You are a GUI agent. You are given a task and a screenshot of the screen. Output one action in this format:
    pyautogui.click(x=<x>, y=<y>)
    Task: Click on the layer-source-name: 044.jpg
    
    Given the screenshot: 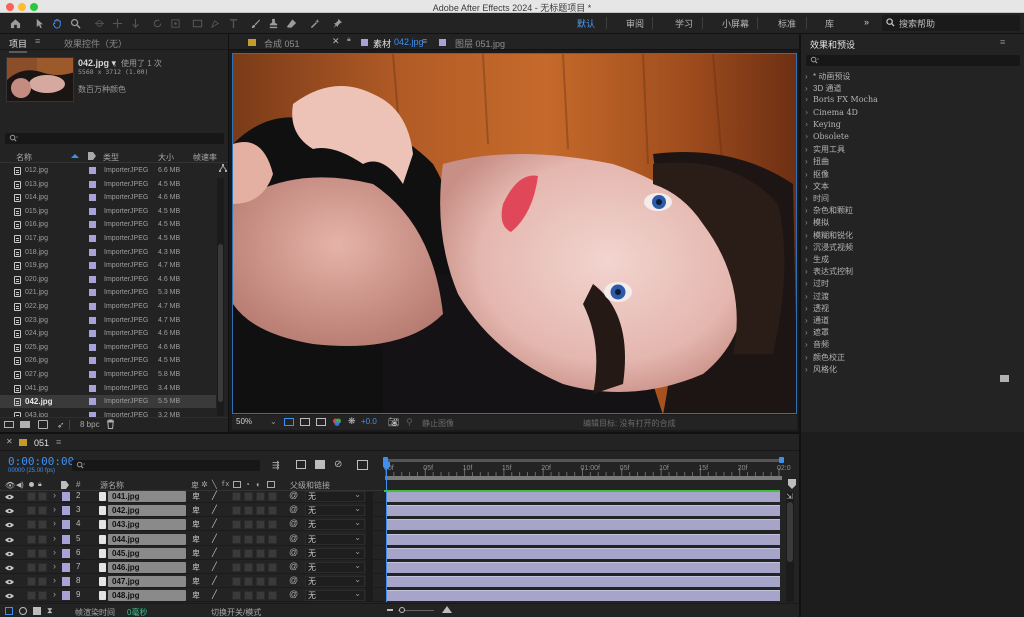 What is the action you would take?
    pyautogui.click(x=147, y=539)
    